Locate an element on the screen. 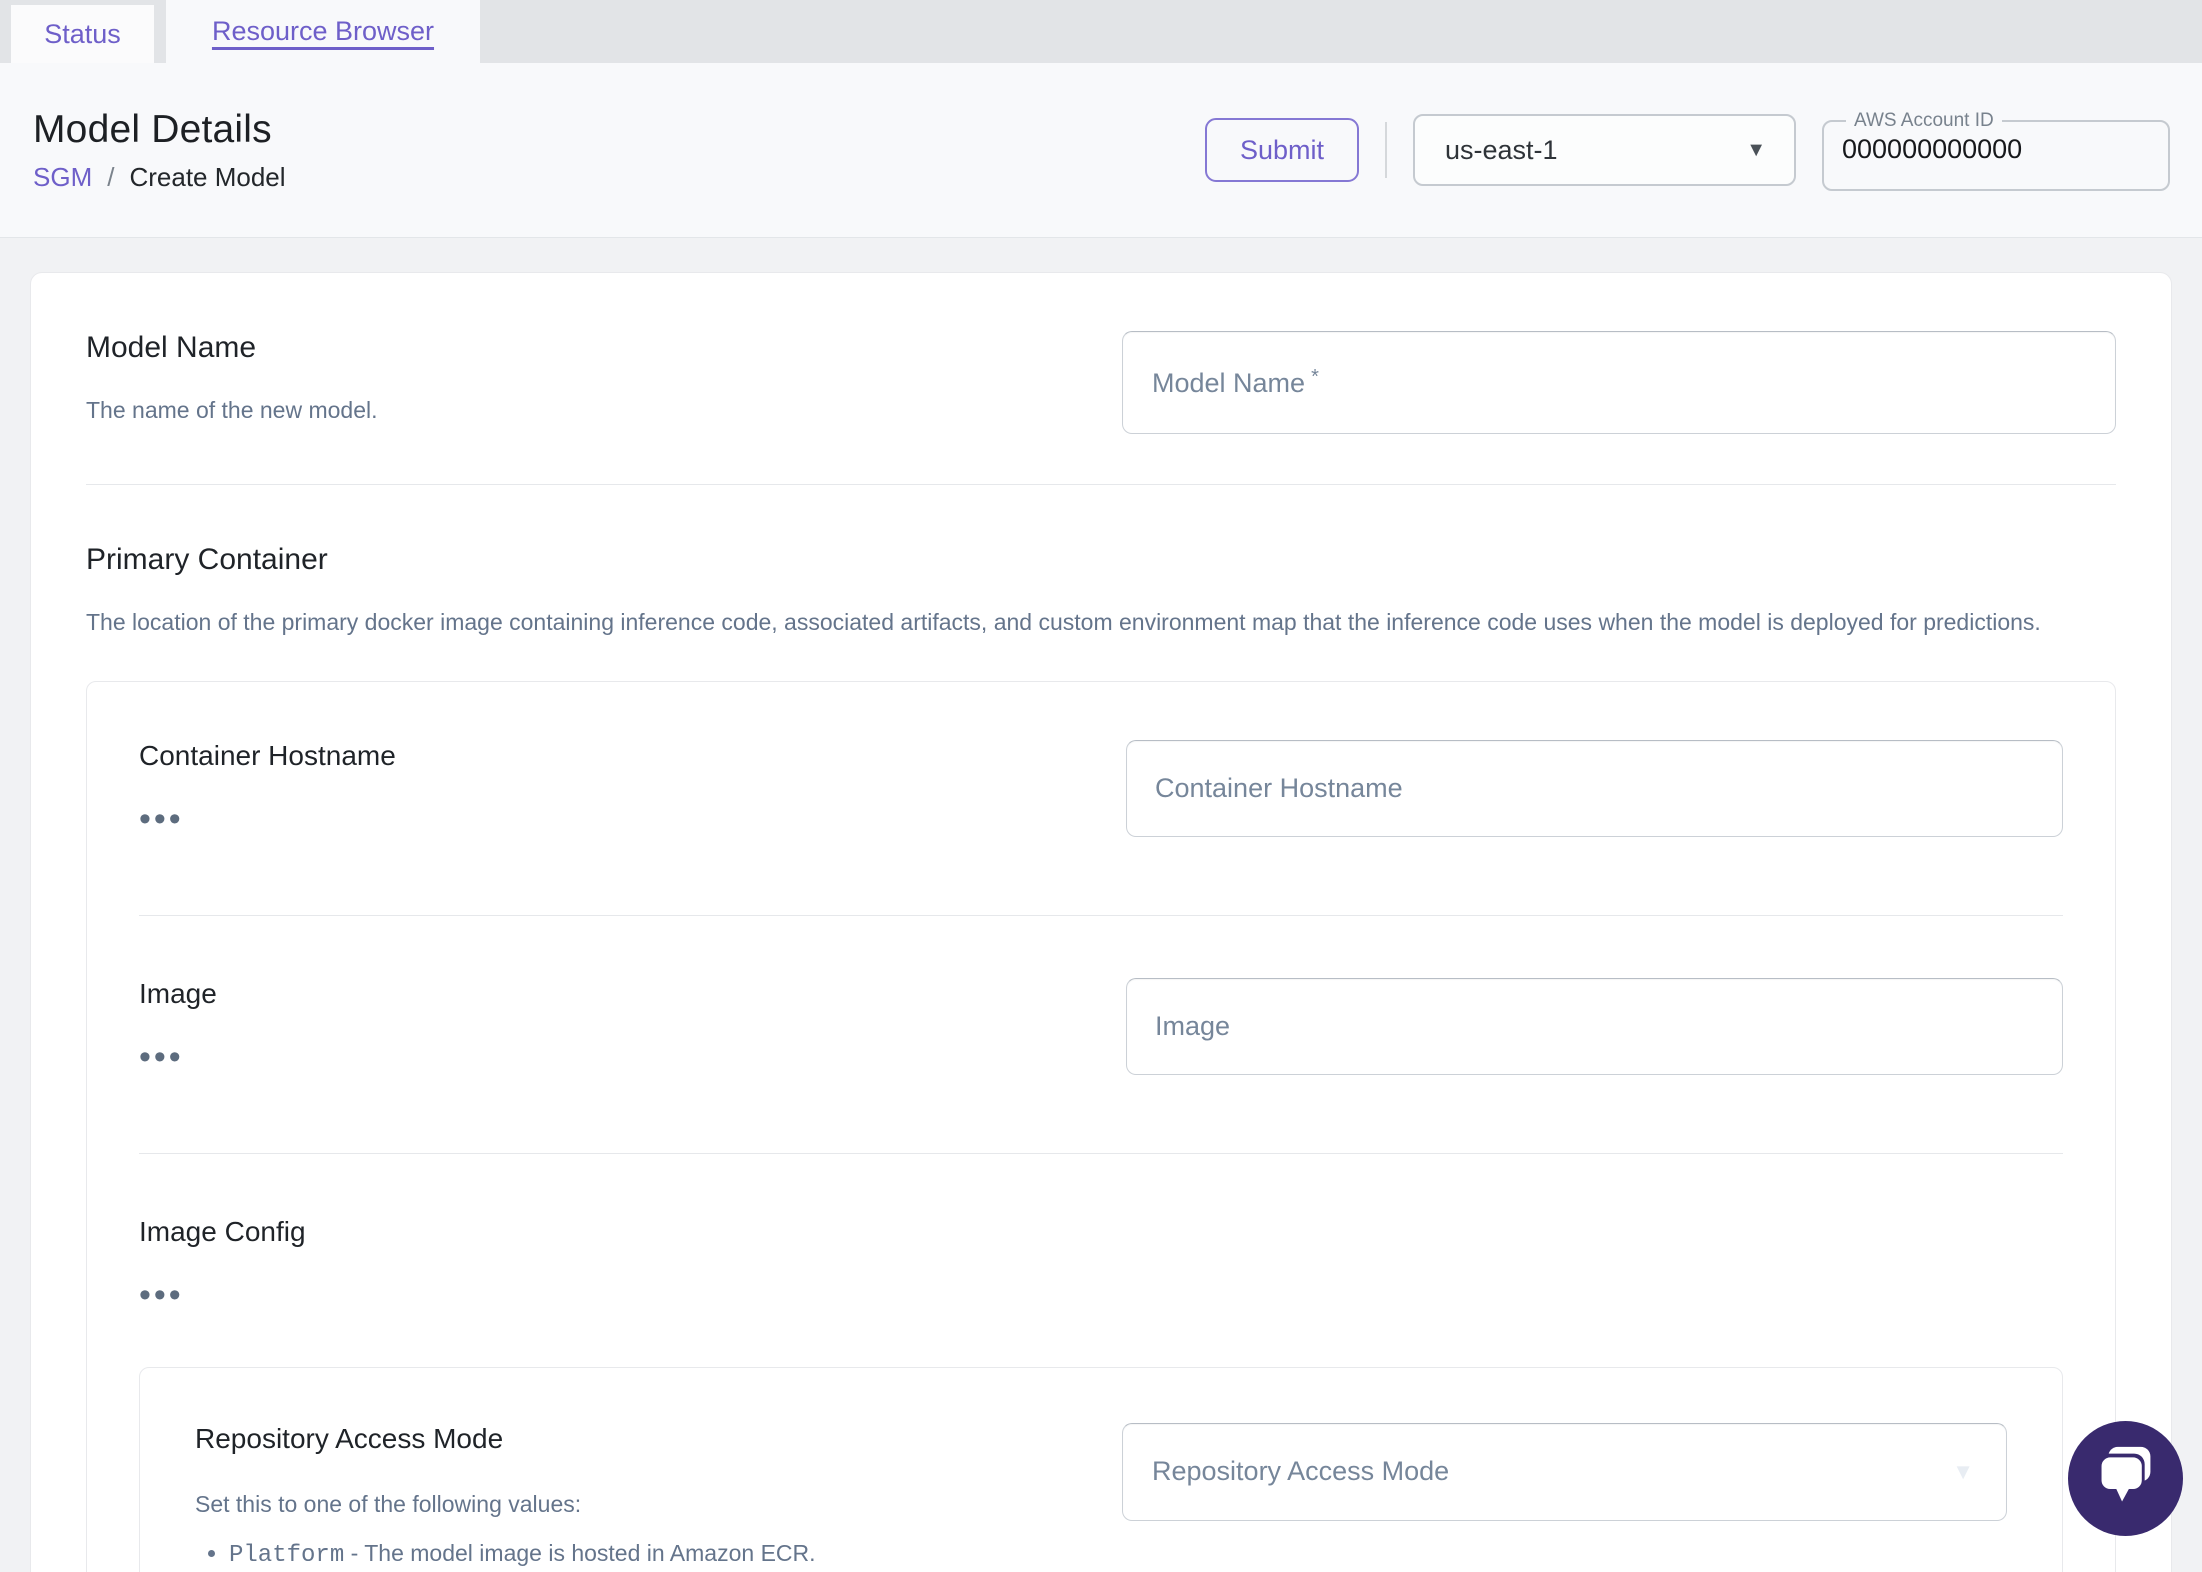 This screenshot has height=1572, width=2202. title-block: Model Details SGM / Create Model is located at coordinates (159, 150).